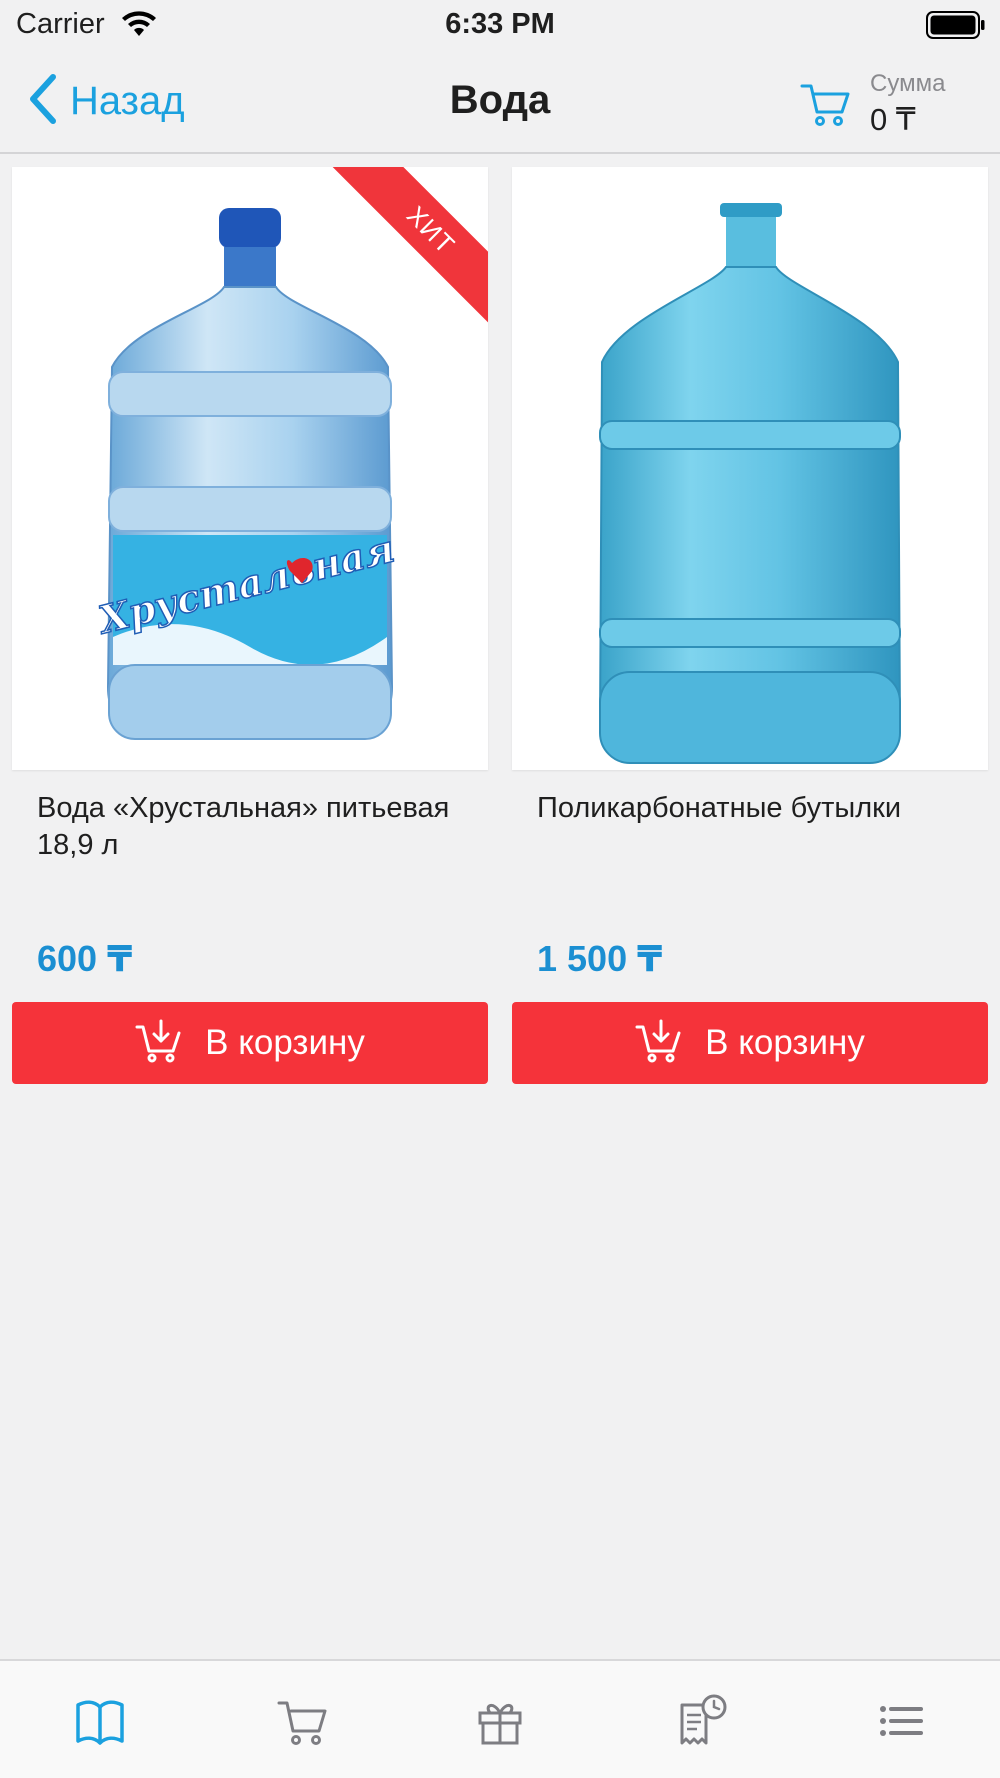 Image resolution: width=1000 pixels, height=1778 pixels. I want to click on tab-catalog, so click(100, 1721).